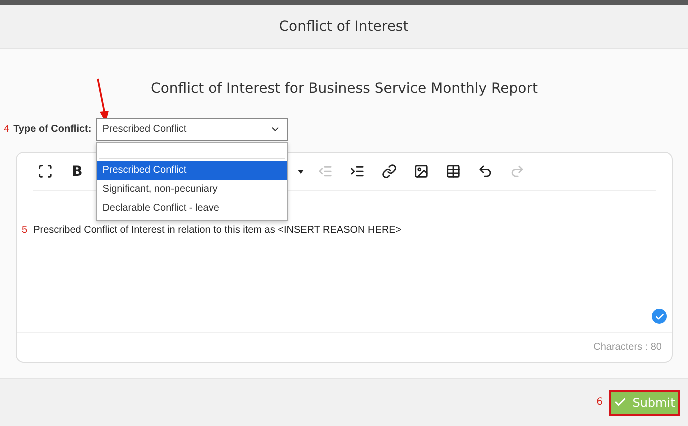 This screenshot has width=688, height=426. I want to click on dialog-title: Conflict of Interest, so click(344, 26).